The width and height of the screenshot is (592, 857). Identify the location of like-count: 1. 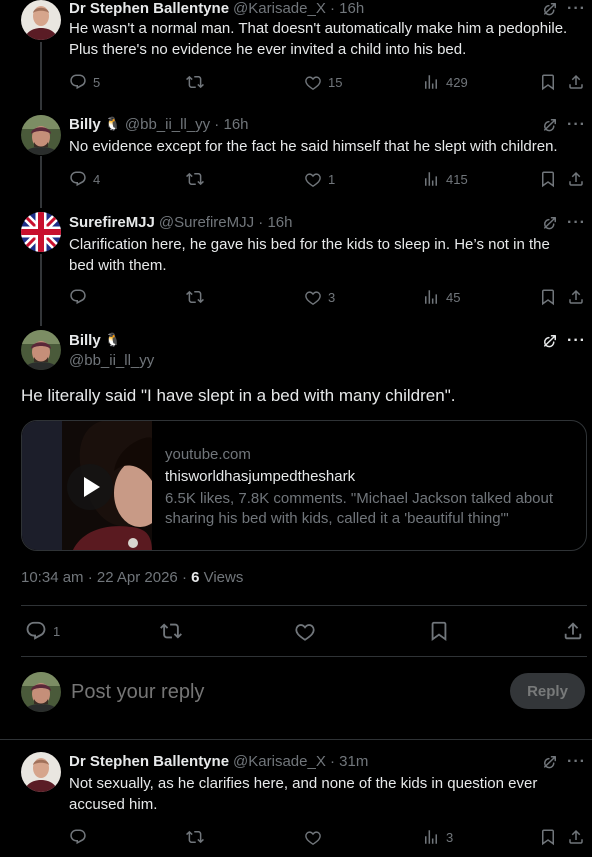
(332, 179).